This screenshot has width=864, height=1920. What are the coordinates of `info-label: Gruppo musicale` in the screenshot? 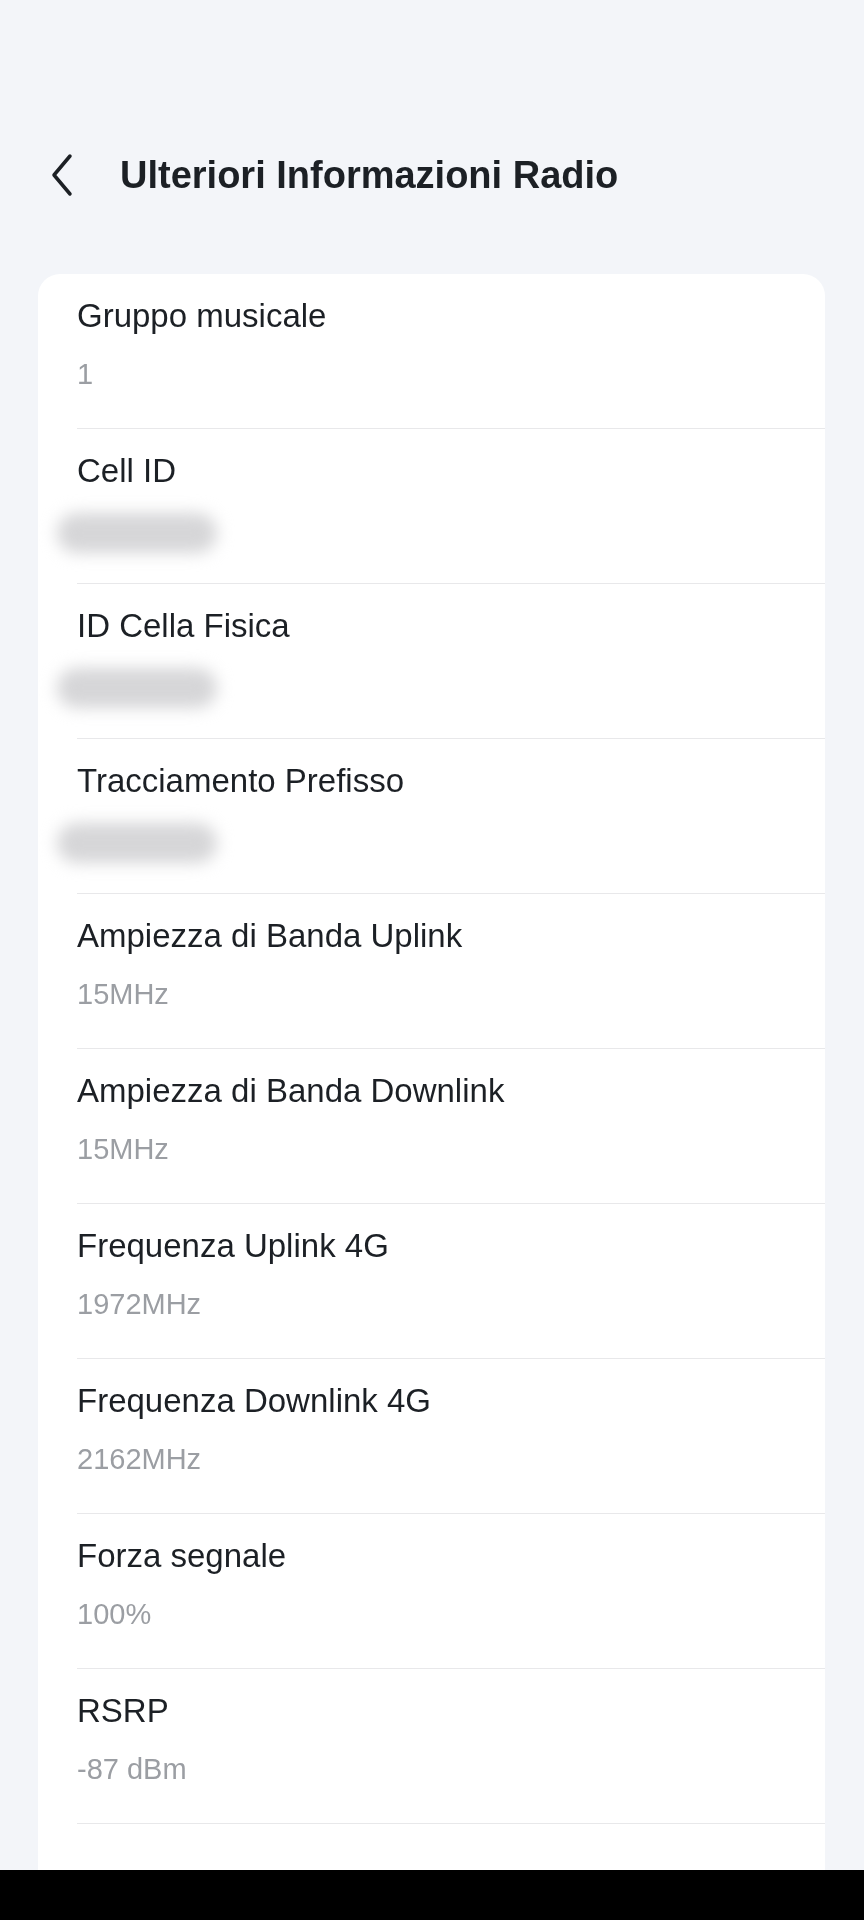 It's located at (202, 316).